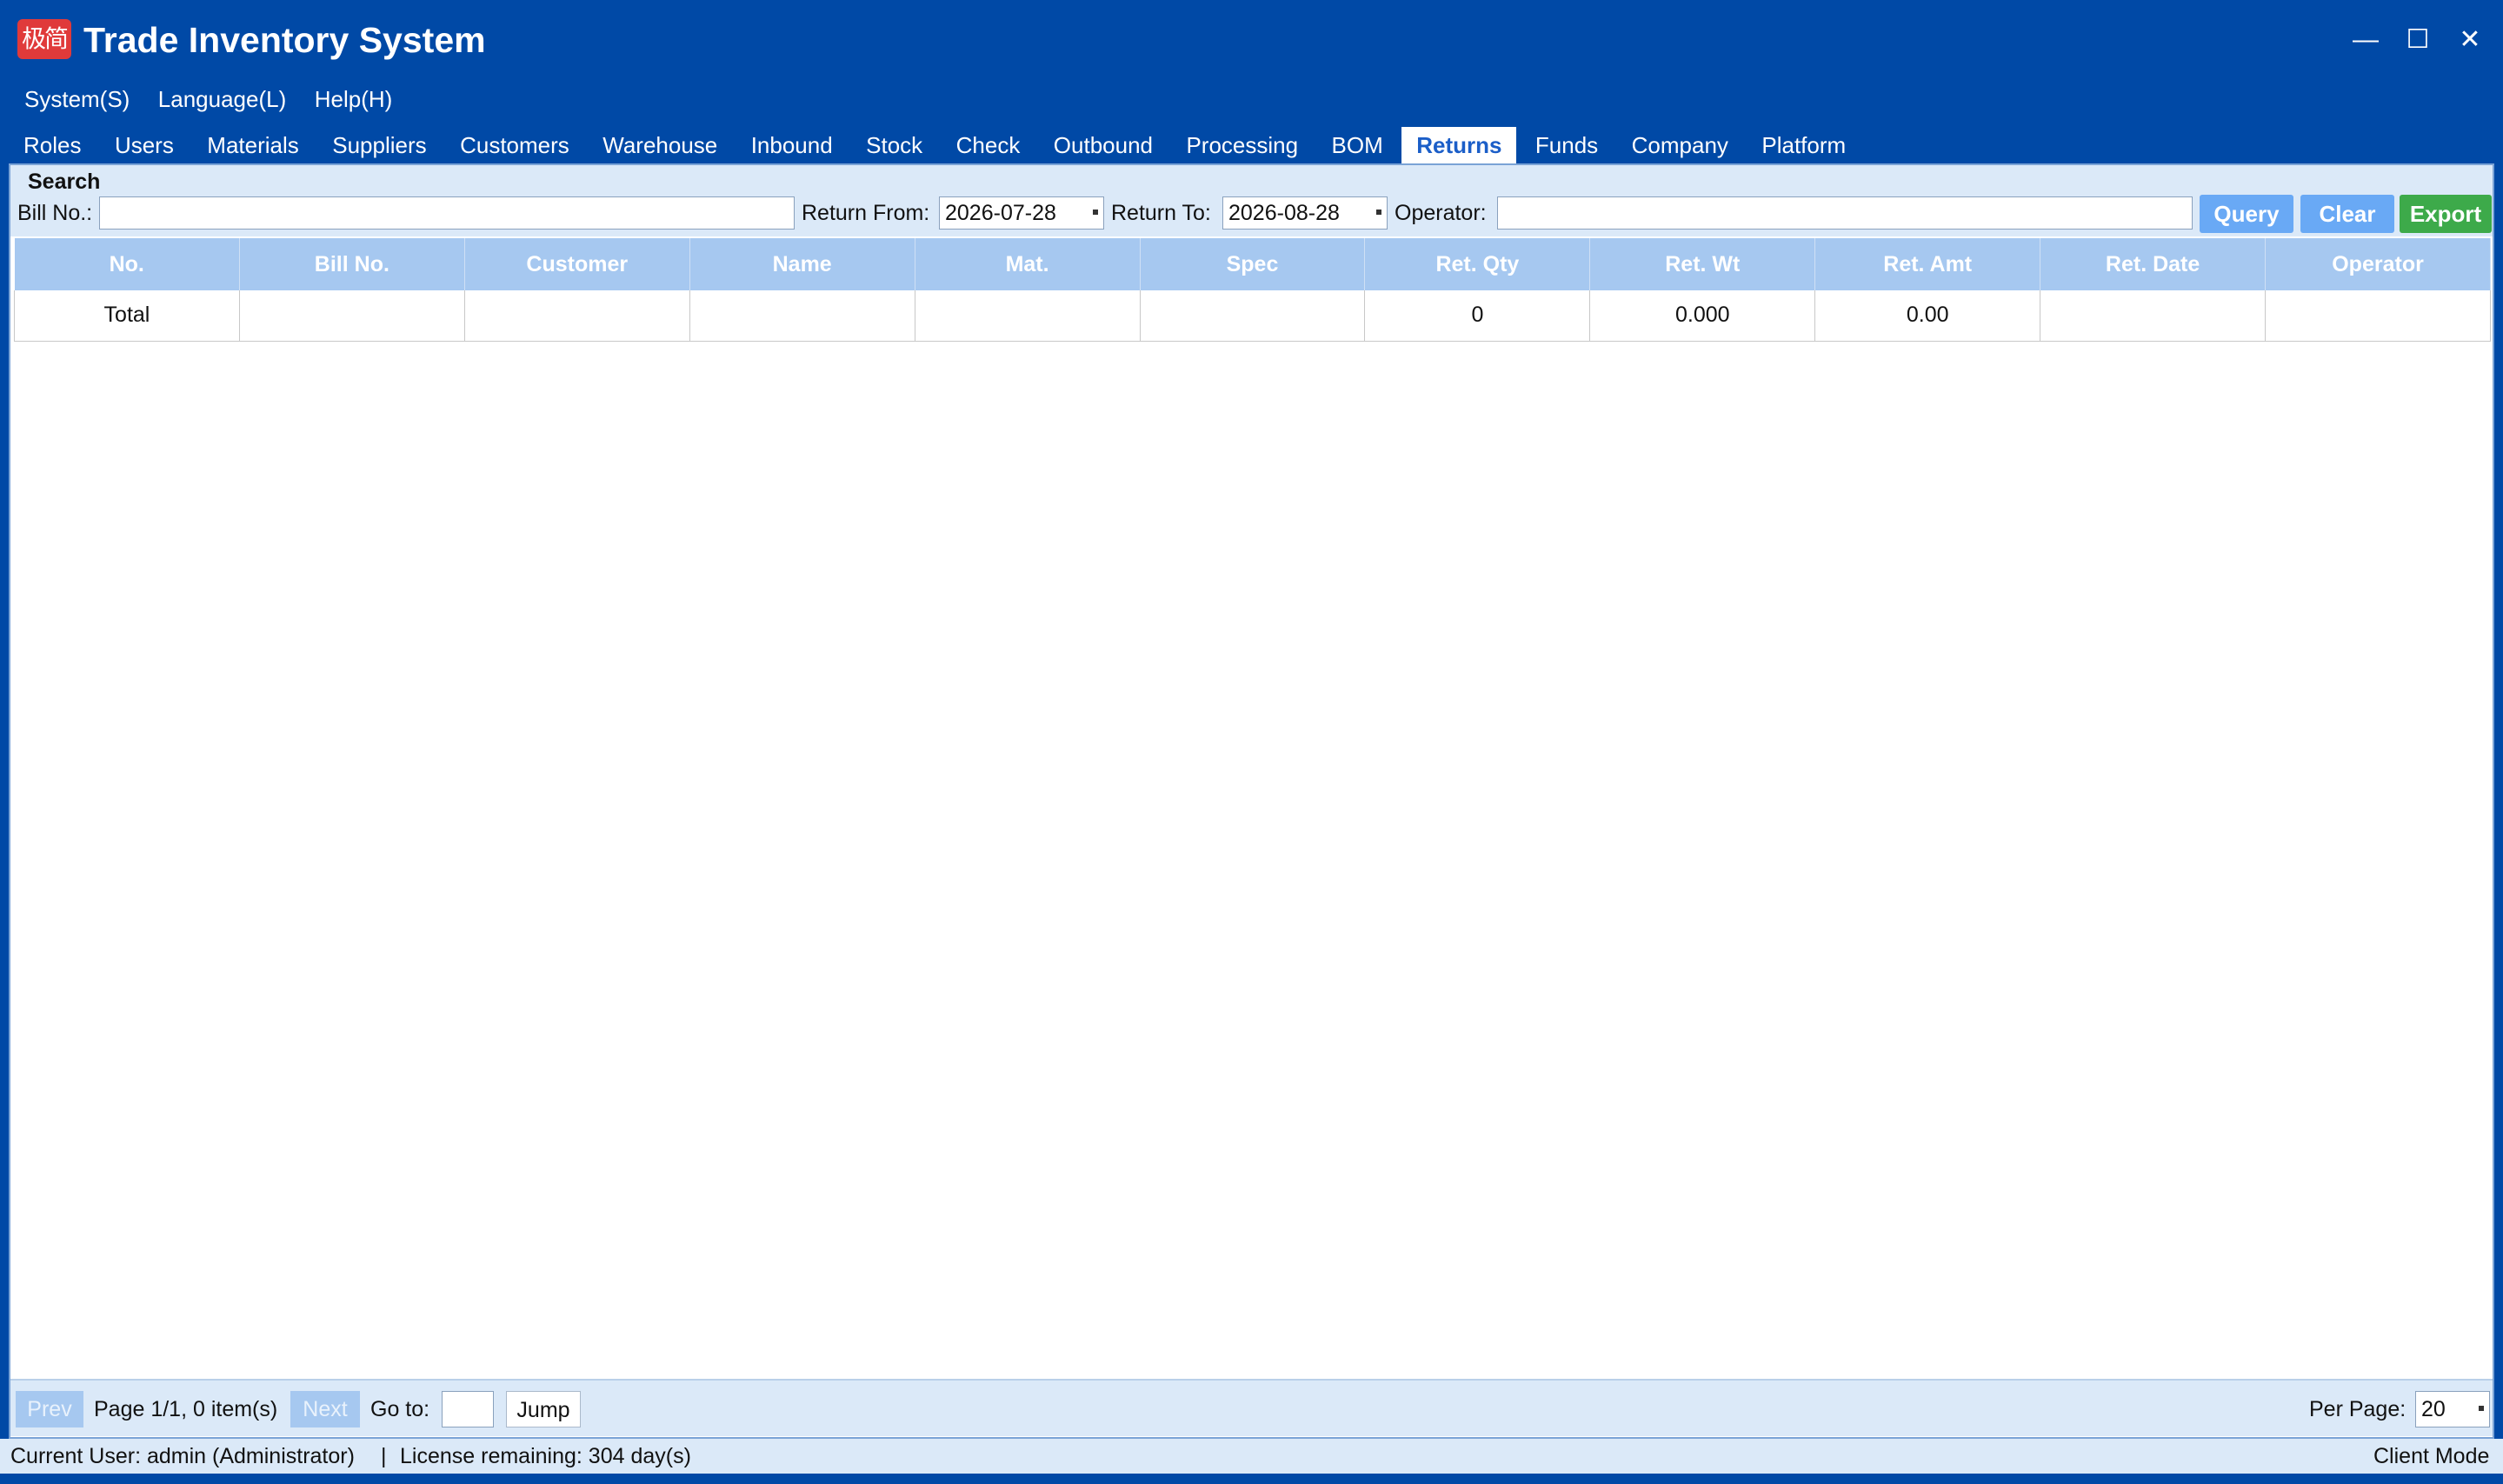  What do you see at coordinates (1103, 145) in the screenshot?
I see `tab-outbound: Outbound` at bounding box center [1103, 145].